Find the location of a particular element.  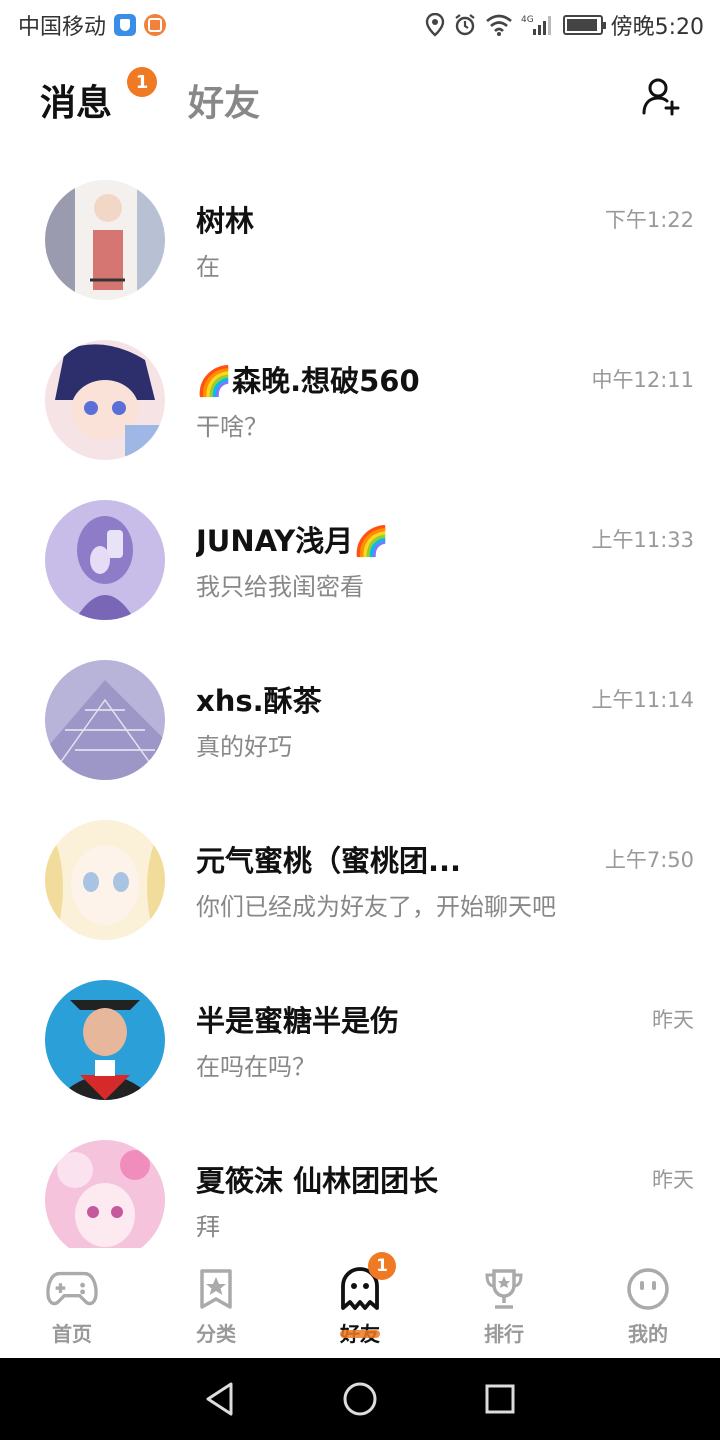

security-shield-icon is located at coordinates (125, 25).